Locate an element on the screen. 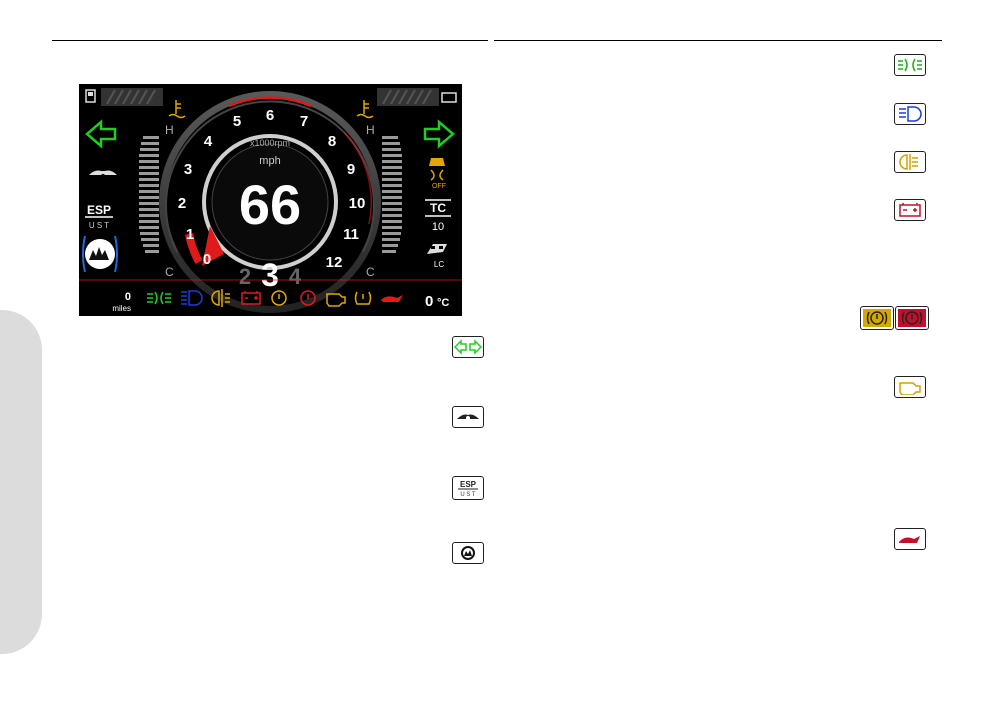  traction-off-label: OFF is located at coordinates (439, 186).